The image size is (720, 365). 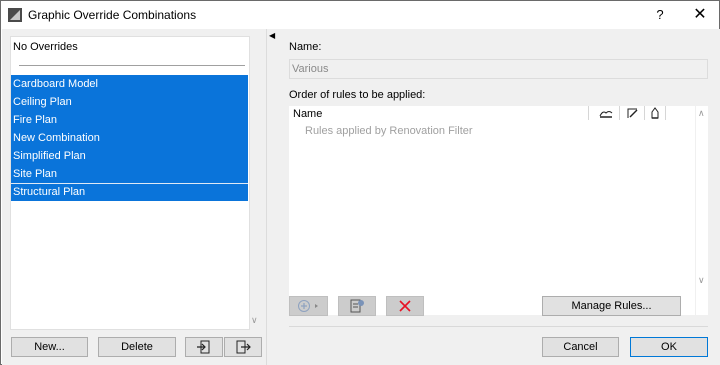 I want to click on add-rule-icon, so click(x=309, y=308).